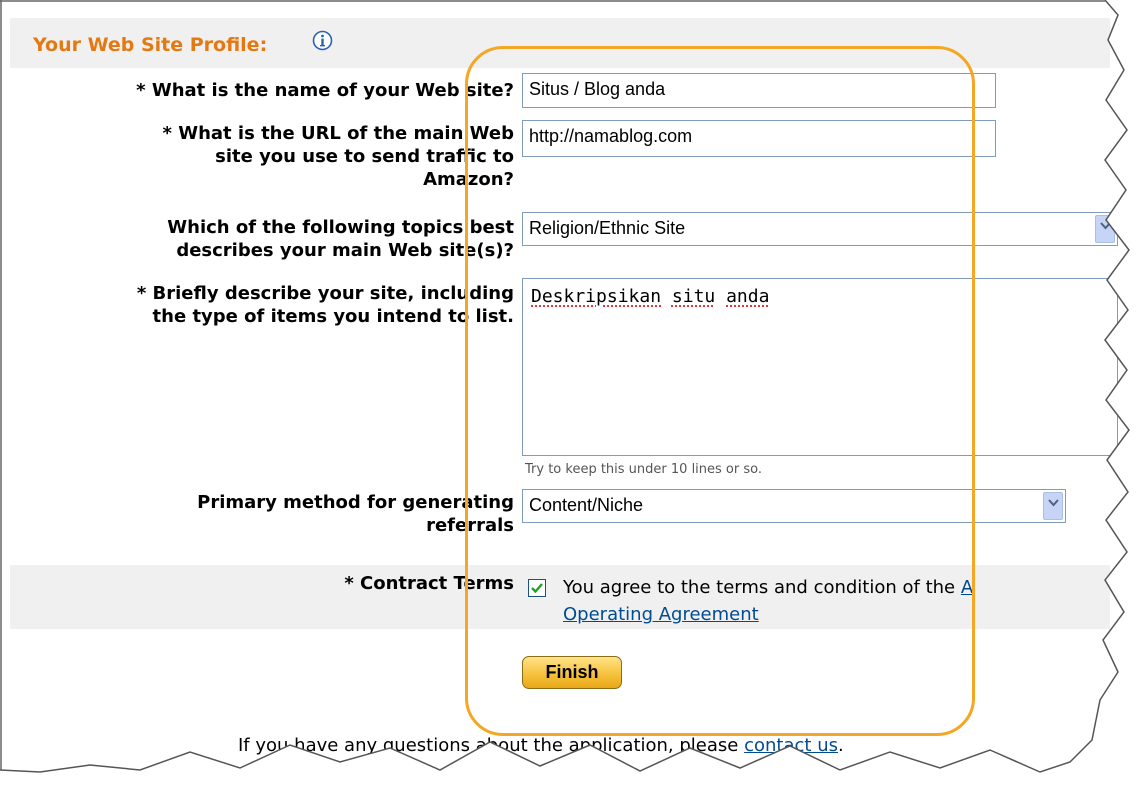 The image size is (1143, 797). Describe the element at coordinates (325, 90) in the screenshot. I see `site-name-label: * What is the name of your Web site?` at that location.